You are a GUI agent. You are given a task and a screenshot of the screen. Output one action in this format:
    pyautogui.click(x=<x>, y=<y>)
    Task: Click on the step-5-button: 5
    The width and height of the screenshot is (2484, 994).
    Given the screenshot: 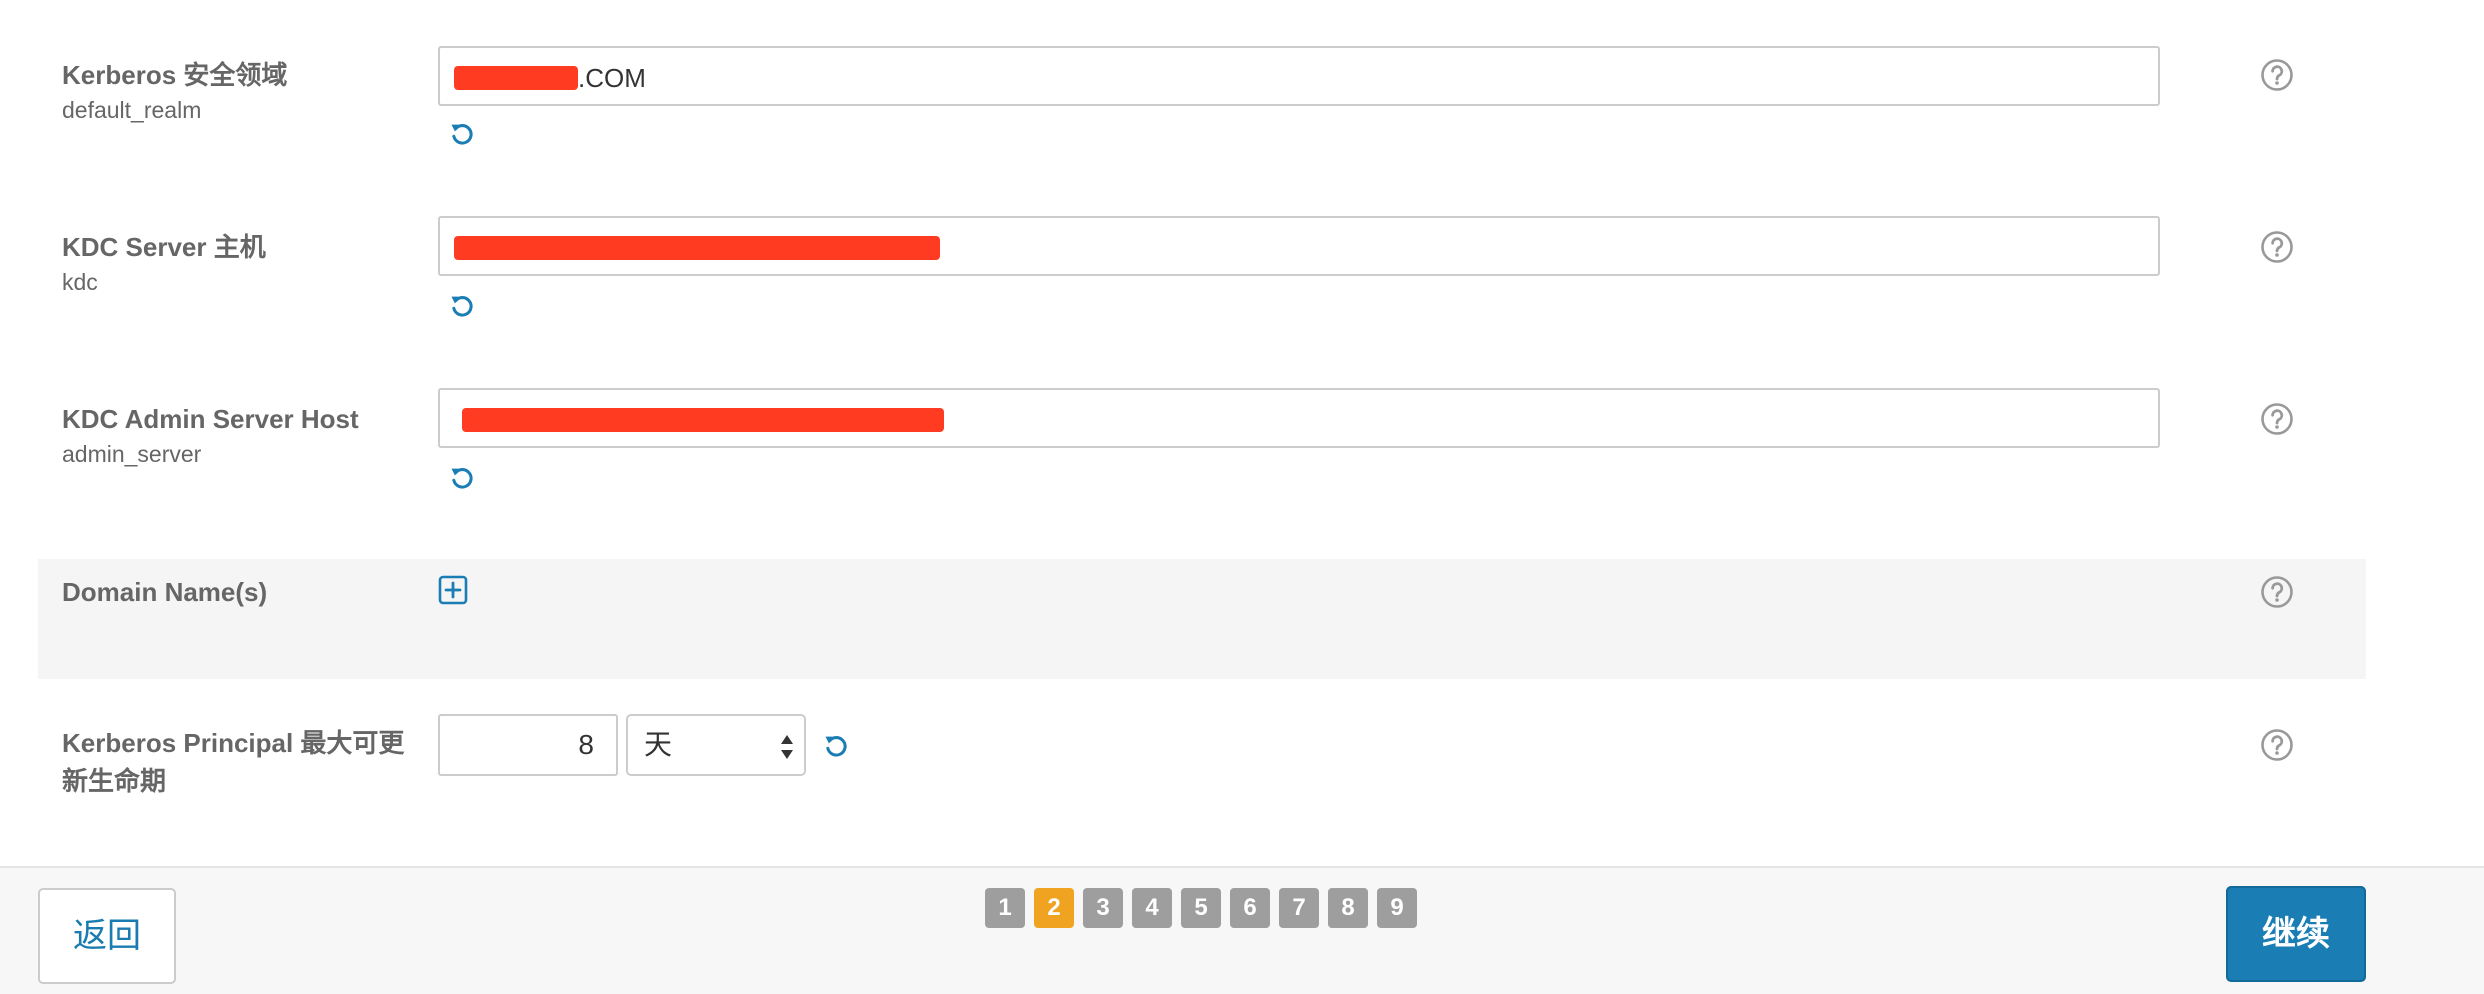 What is the action you would take?
    pyautogui.click(x=1201, y=908)
    